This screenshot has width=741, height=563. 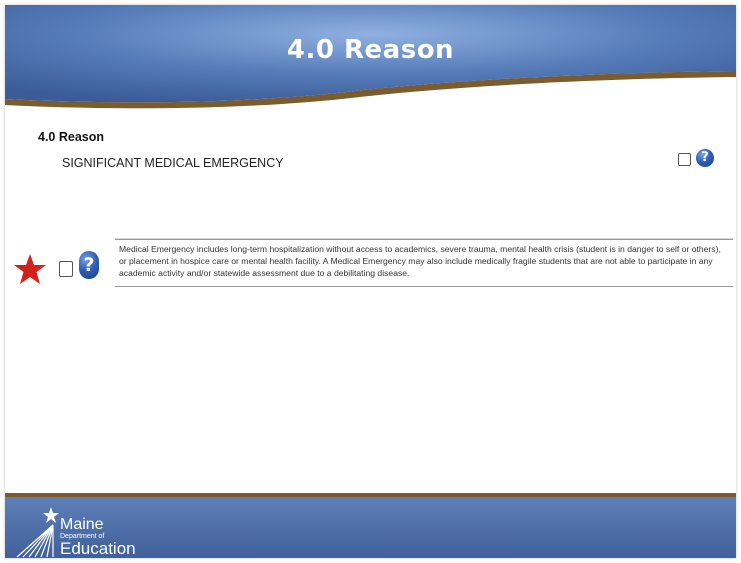 I want to click on page-title: 4.0 Reason, so click(x=370, y=50).